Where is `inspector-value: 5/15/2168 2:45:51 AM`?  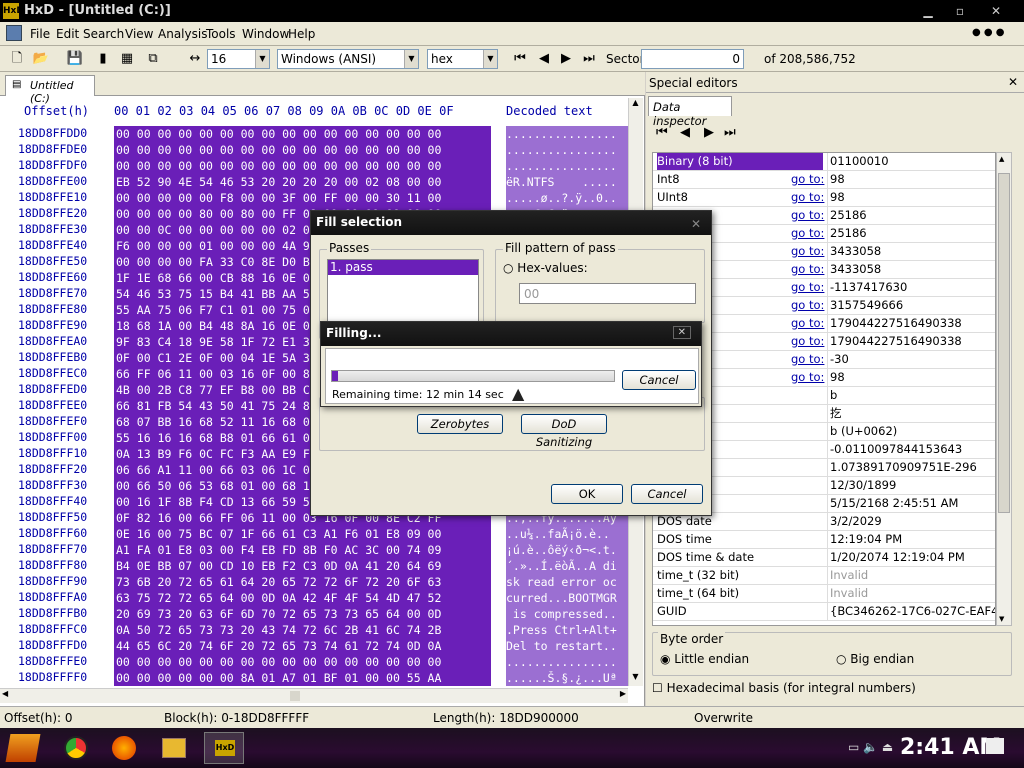
inspector-value: 5/15/2168 2:45:51 AM is located at coordinates (911, 503).